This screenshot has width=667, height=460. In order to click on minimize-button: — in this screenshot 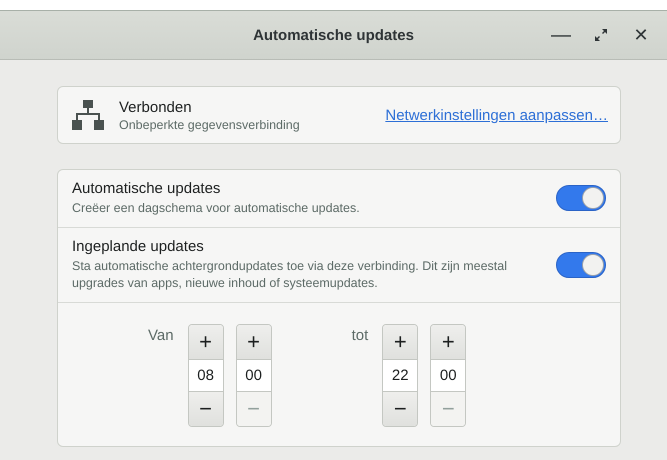, I will do `click(561, 35)`.